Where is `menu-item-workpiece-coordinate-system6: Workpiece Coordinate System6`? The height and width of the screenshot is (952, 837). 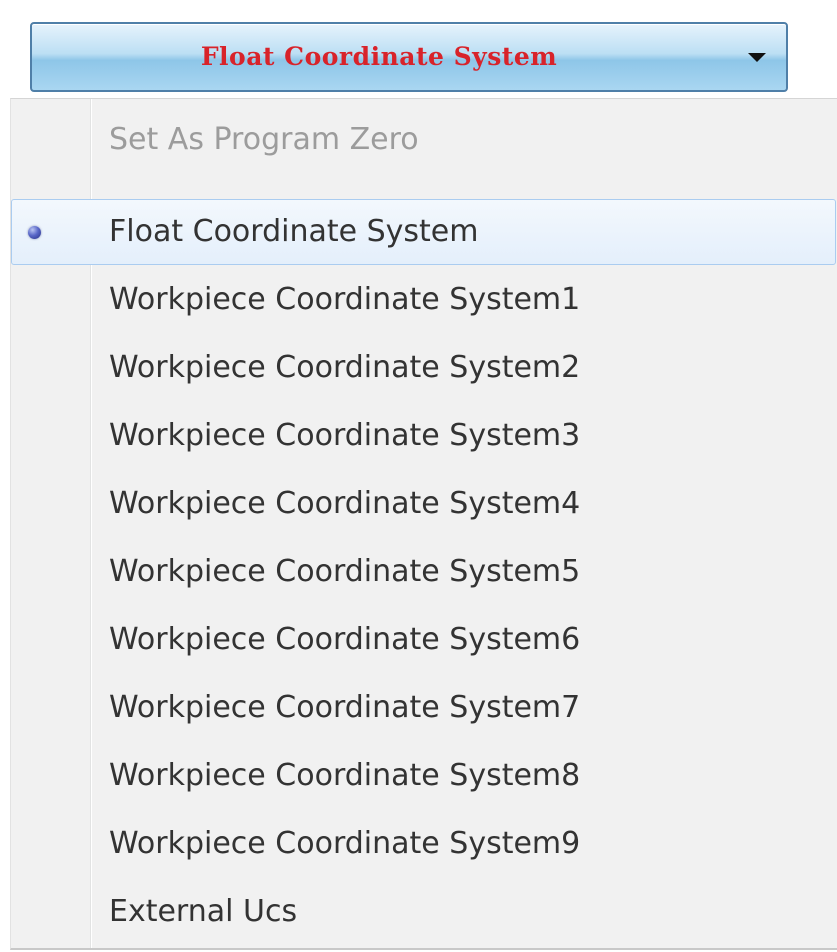
menu-item-workpiece-coordinate-system6: Workpiece Coordinate System6 is located at coordinates (423, 640).